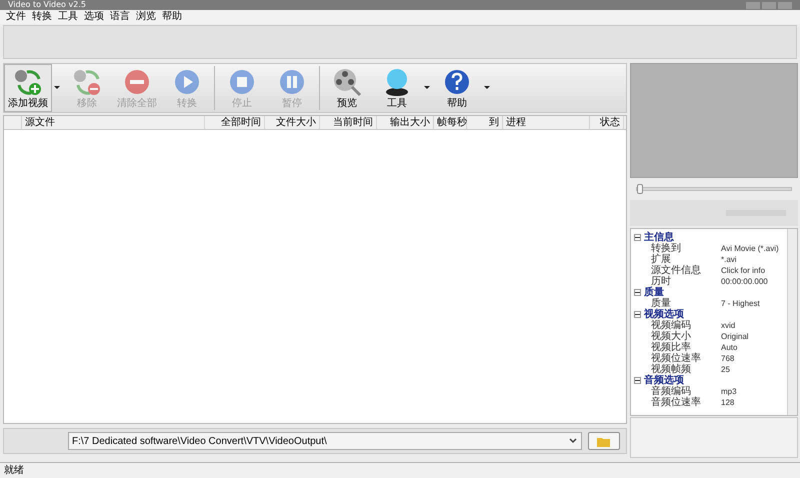  I want to click on property-name: 视频比率, so click(670, 347).